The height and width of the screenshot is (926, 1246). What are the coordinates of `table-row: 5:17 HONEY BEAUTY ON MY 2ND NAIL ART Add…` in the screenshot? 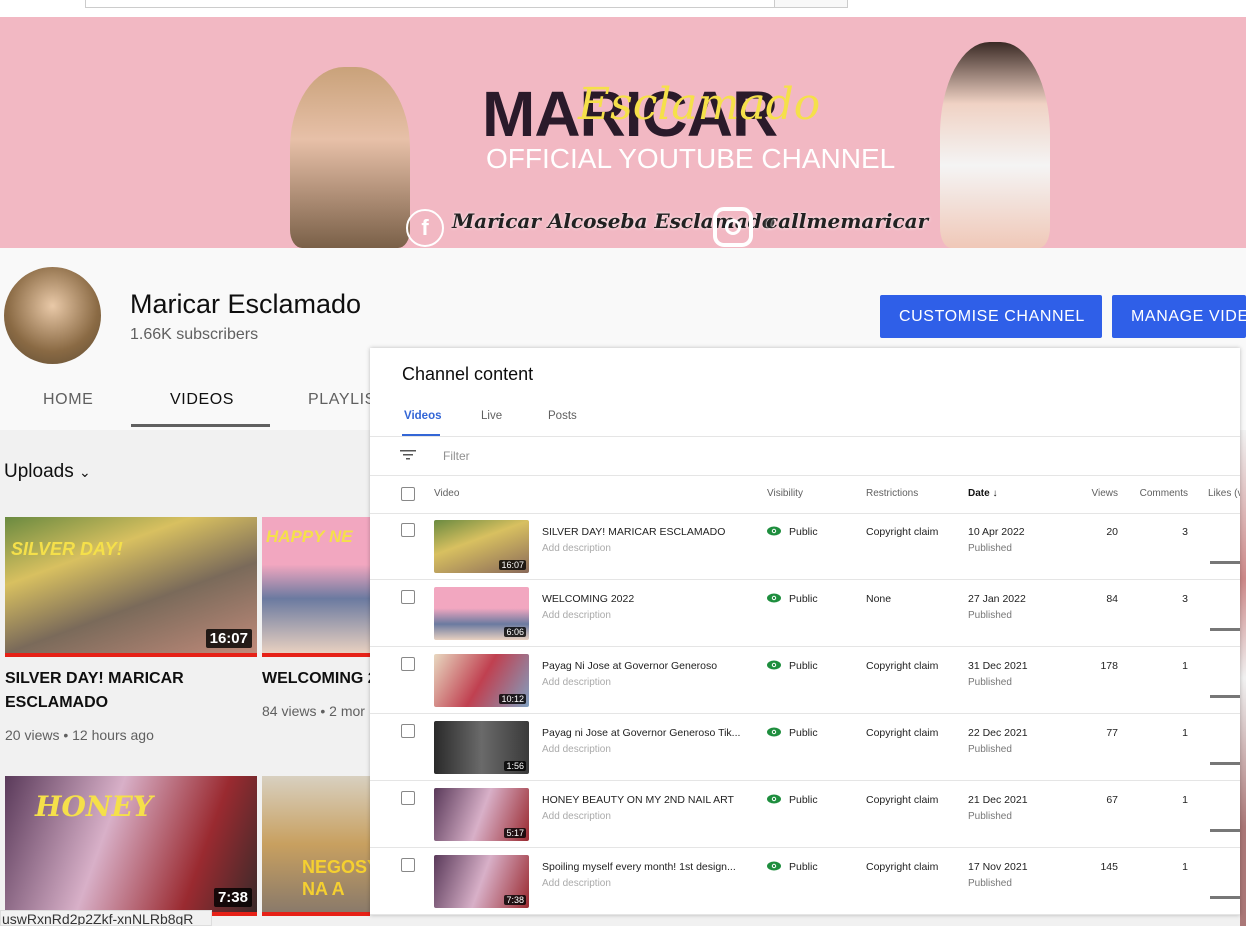 It's located at (805, 814).